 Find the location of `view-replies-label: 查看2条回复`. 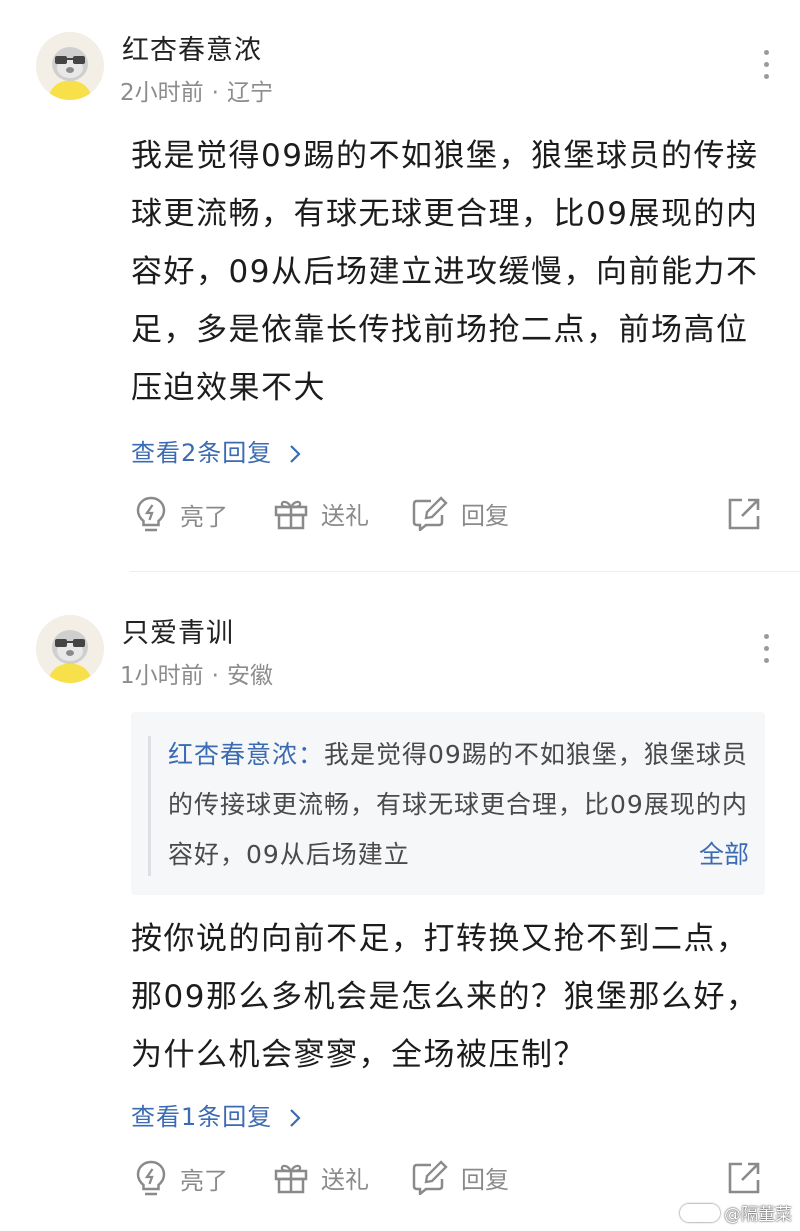

view-replies-label: 查看2条回复 is located at coordinates (202, 453).